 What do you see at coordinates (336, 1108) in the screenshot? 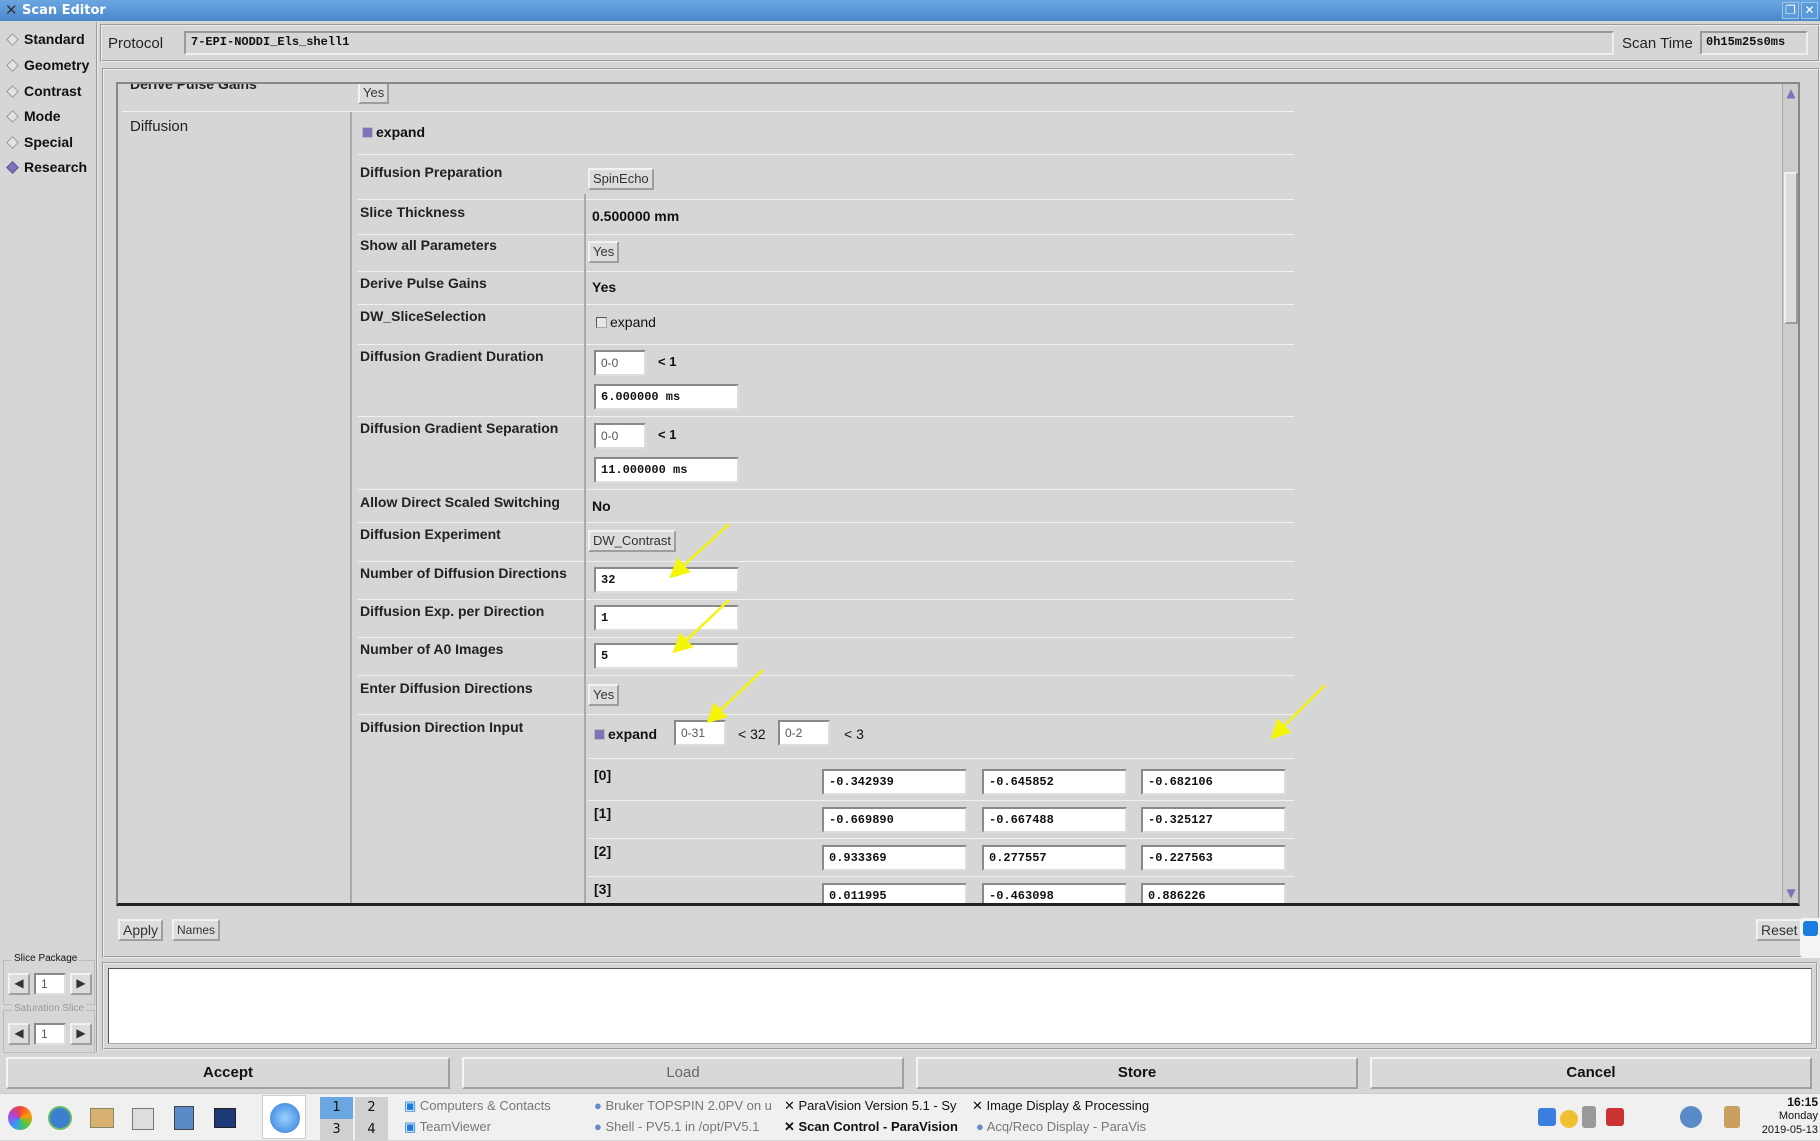
I see `workspace-1: 1` at bounding box center [336, 1108].